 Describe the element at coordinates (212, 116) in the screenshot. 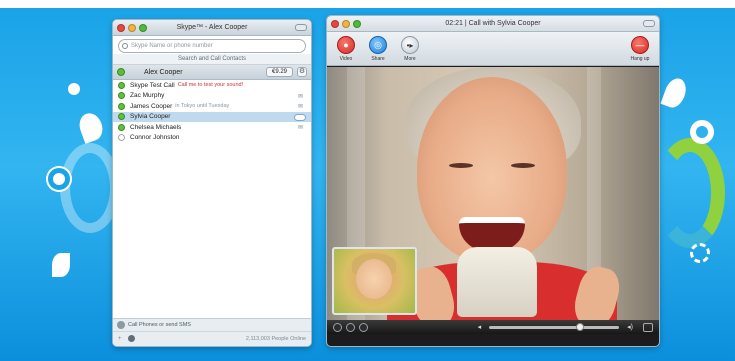

I see `contact-item-selected: Sylvia Cooper` at that location.